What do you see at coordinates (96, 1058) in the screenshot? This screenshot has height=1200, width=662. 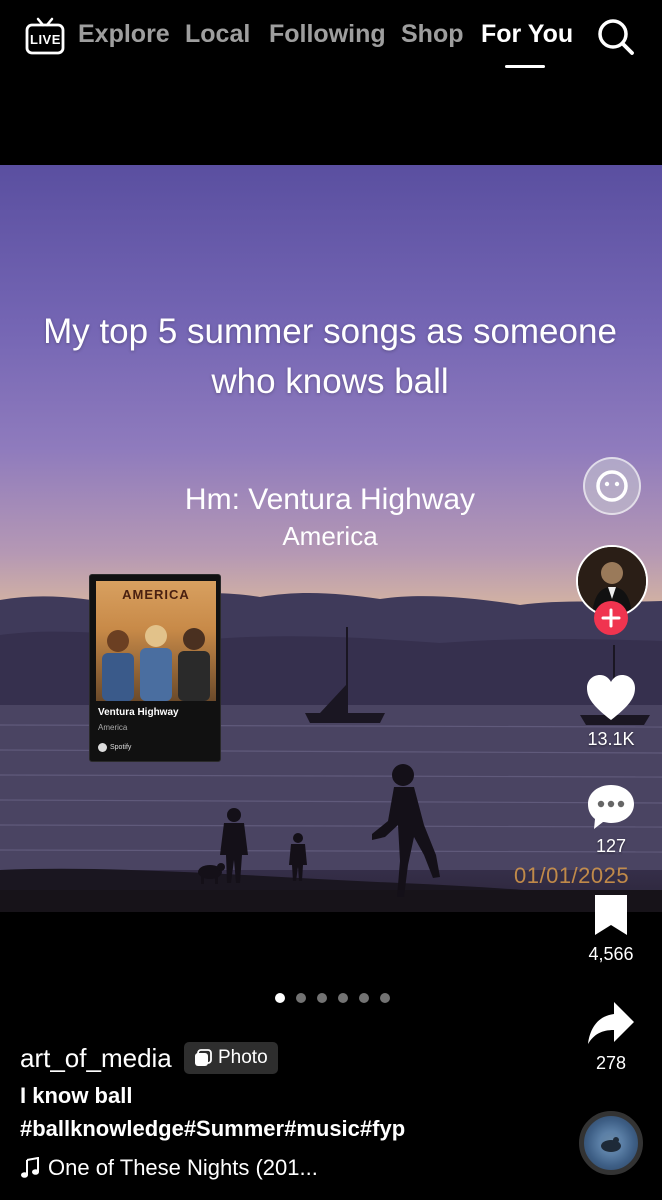 I see `author-username: art_of_media` at bounding box center [96, 1058].